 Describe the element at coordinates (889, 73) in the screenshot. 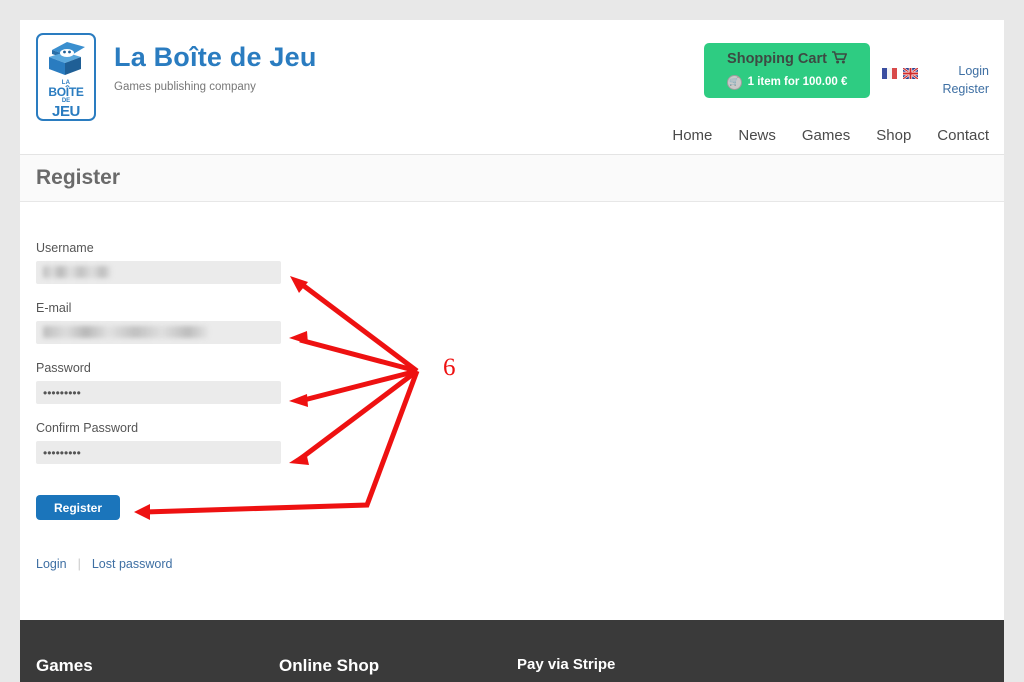

I see `french-flag-icon` at that location.